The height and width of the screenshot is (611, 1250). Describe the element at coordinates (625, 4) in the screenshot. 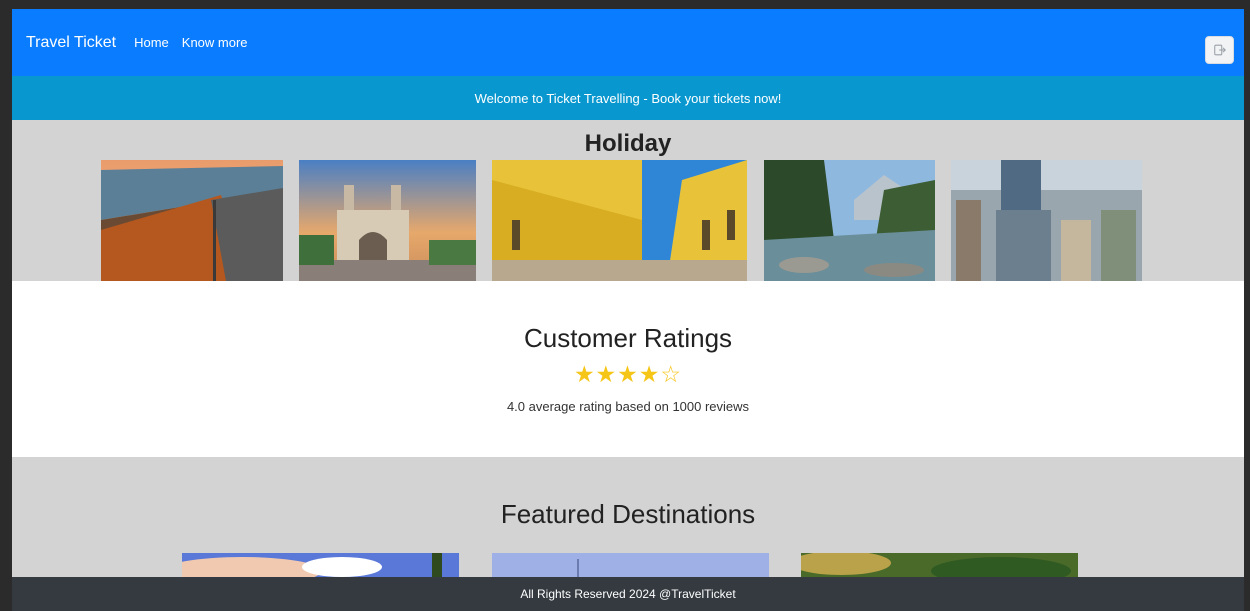

I see `window-frame-top` at that location.